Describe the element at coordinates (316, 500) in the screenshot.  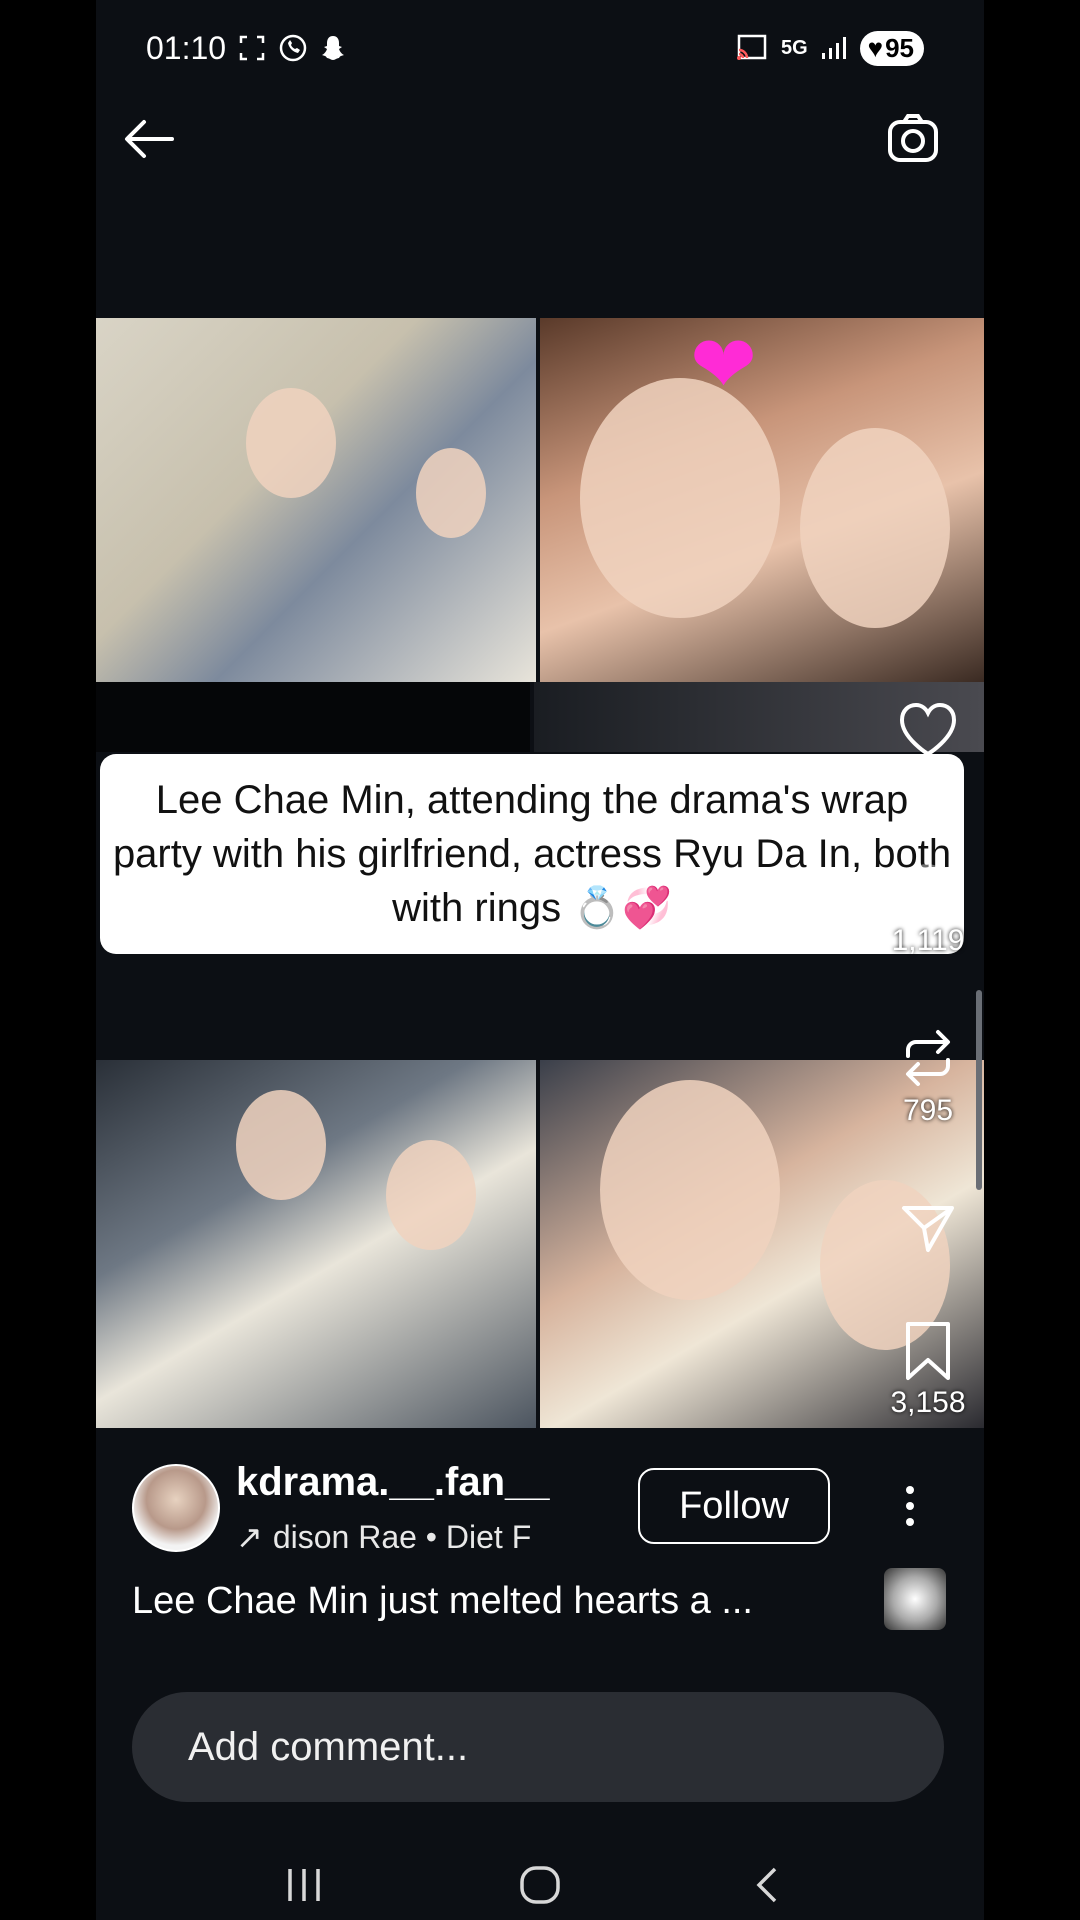
I see `photo-top-left` at that location.